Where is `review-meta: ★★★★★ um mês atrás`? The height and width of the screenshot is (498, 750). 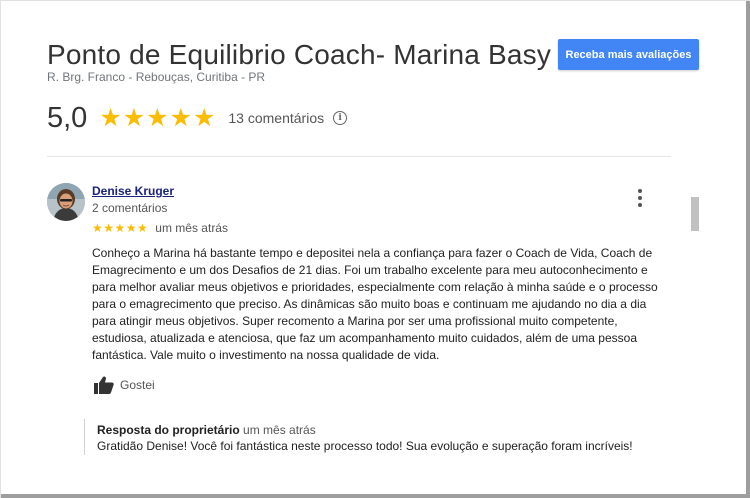 review-meta: ★★★★★ um mês atrás is located at coordinates (160, 228).